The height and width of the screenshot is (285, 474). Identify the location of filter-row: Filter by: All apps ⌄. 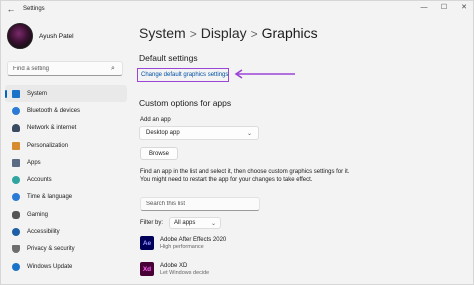
(181, 223).